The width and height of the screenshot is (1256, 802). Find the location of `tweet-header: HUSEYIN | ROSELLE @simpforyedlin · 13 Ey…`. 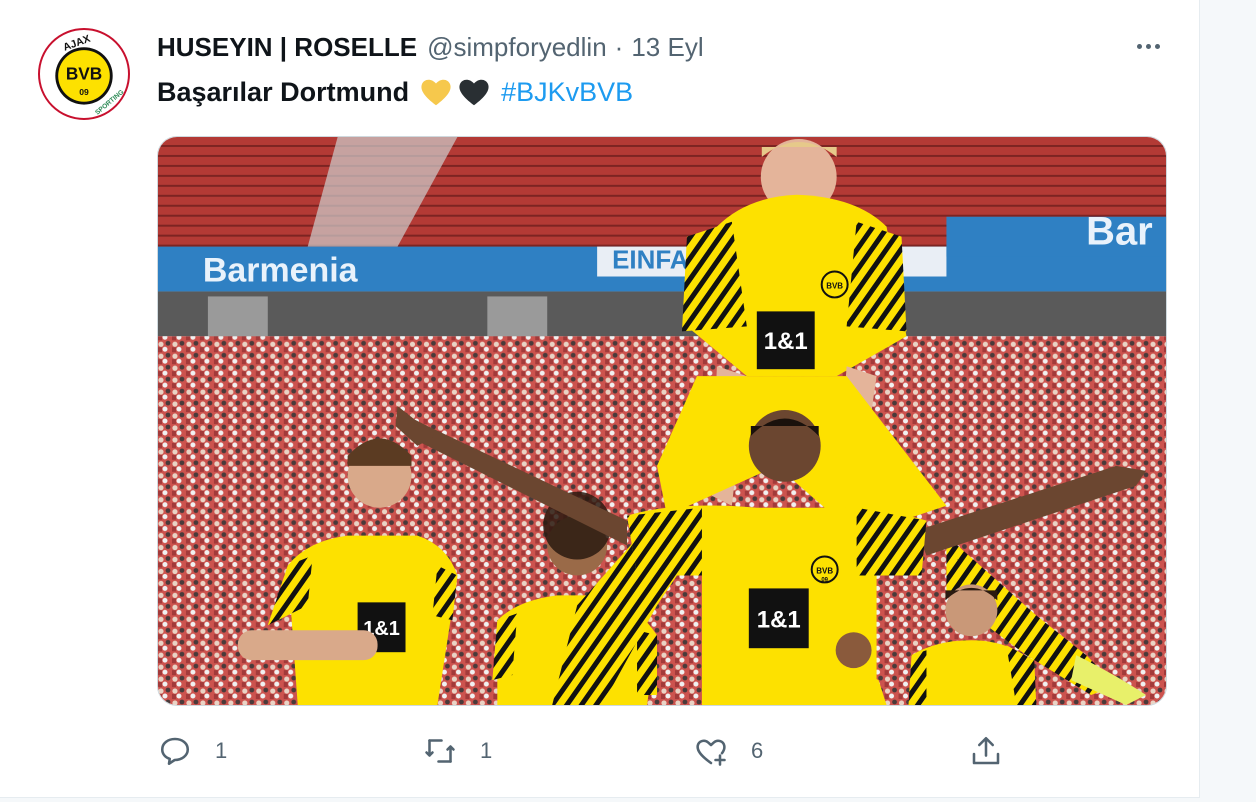

tweet-header: HUSEYIN | ROSELLE @simpforyedlin · 13 Ey… is located at coordinates (430, 47).